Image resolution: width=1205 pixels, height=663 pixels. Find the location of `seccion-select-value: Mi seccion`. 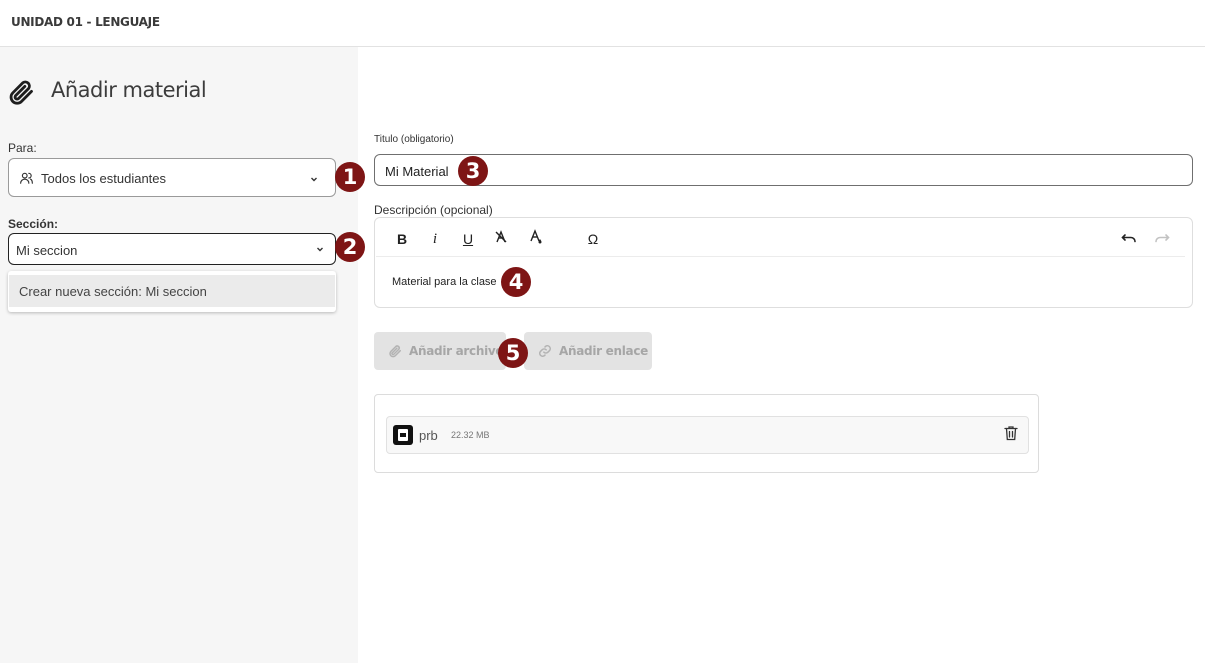

seccion-select-value: Mi seccion is located at coordinates (47, 250).